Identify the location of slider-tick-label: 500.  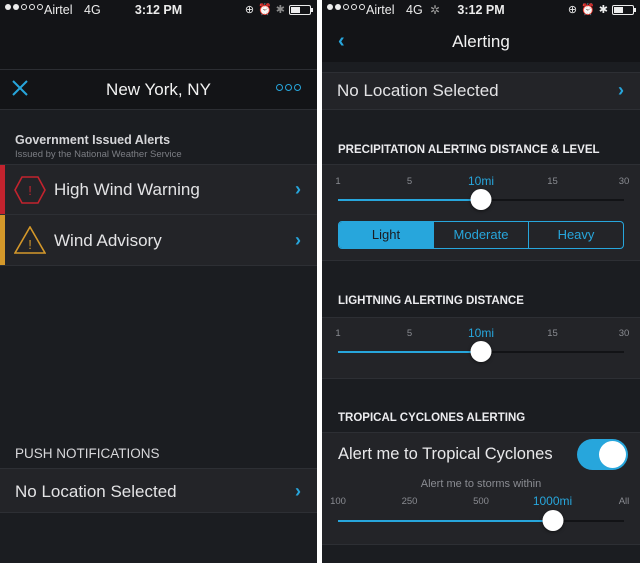
(481, 501).